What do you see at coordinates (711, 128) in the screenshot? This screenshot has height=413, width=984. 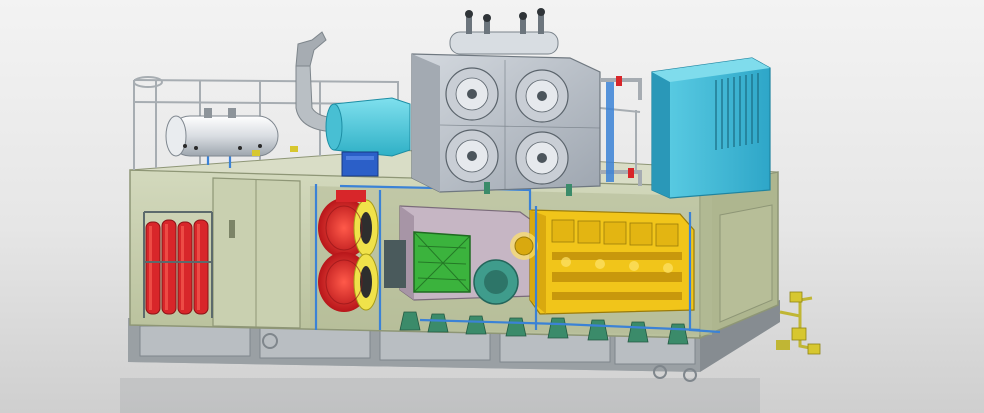 I see `charge-air-cooler` at bounding box center [711, 128].